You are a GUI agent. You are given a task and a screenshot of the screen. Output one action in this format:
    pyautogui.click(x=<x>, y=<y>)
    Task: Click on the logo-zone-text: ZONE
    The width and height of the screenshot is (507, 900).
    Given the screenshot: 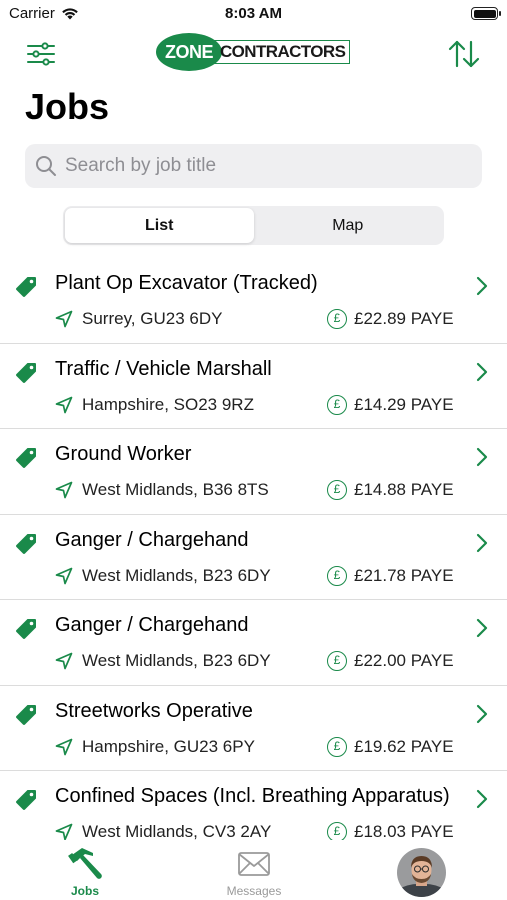 What is the action you would take?
    pyautogui.click(x=189, y=52)
    